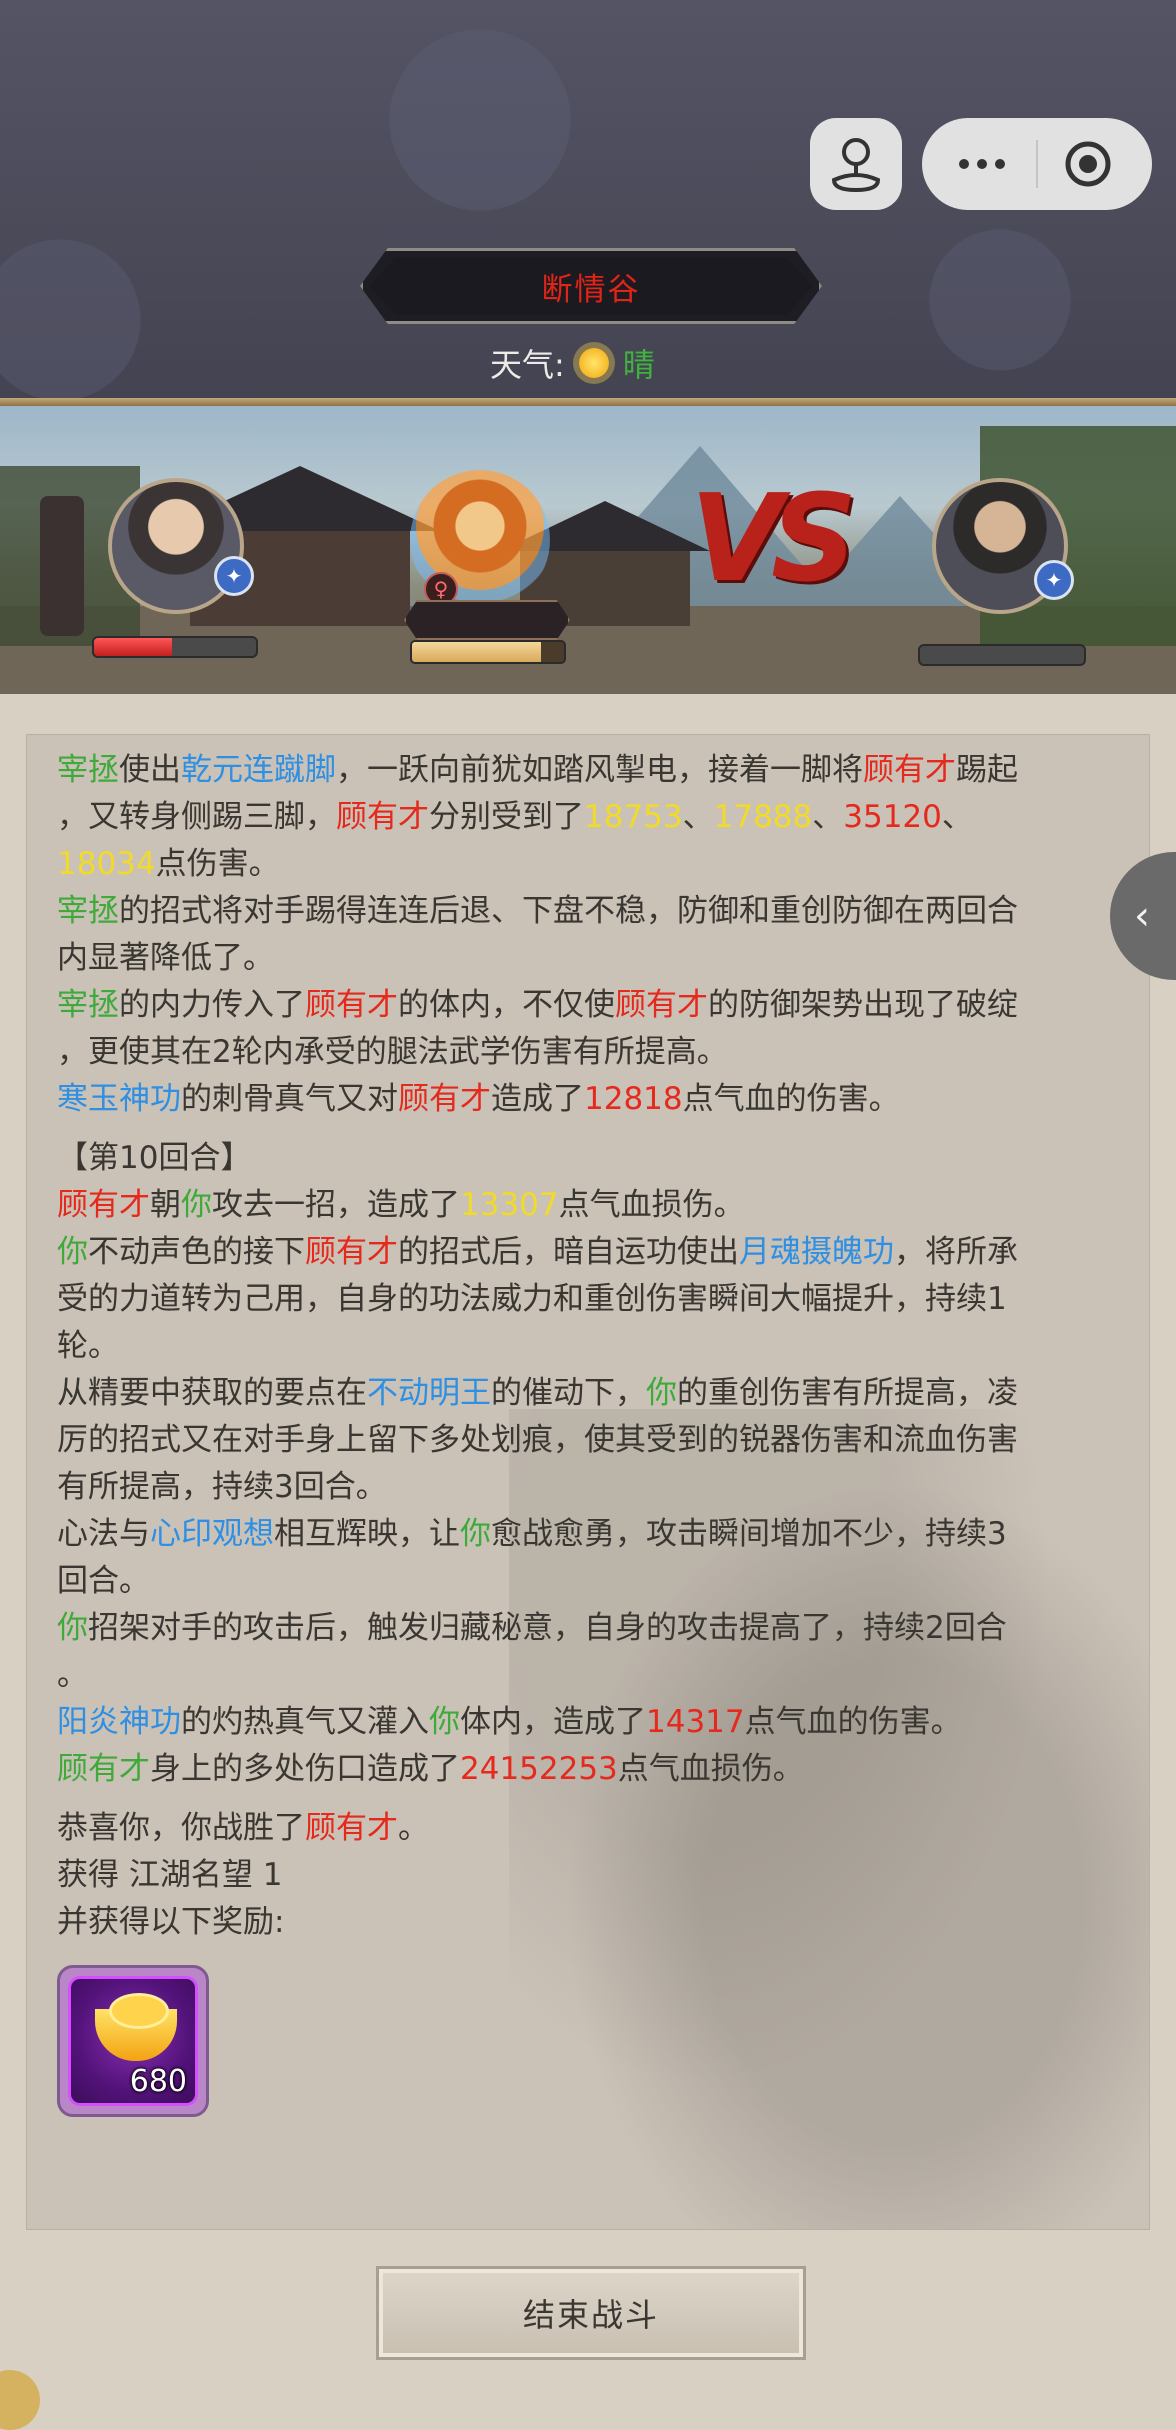 The width and height of the screenshot is (1176, 2430). What do you see at coordinates (487, 620) in the screenshot?
I see `companion-pedestal` at bounding box center [487, 620].